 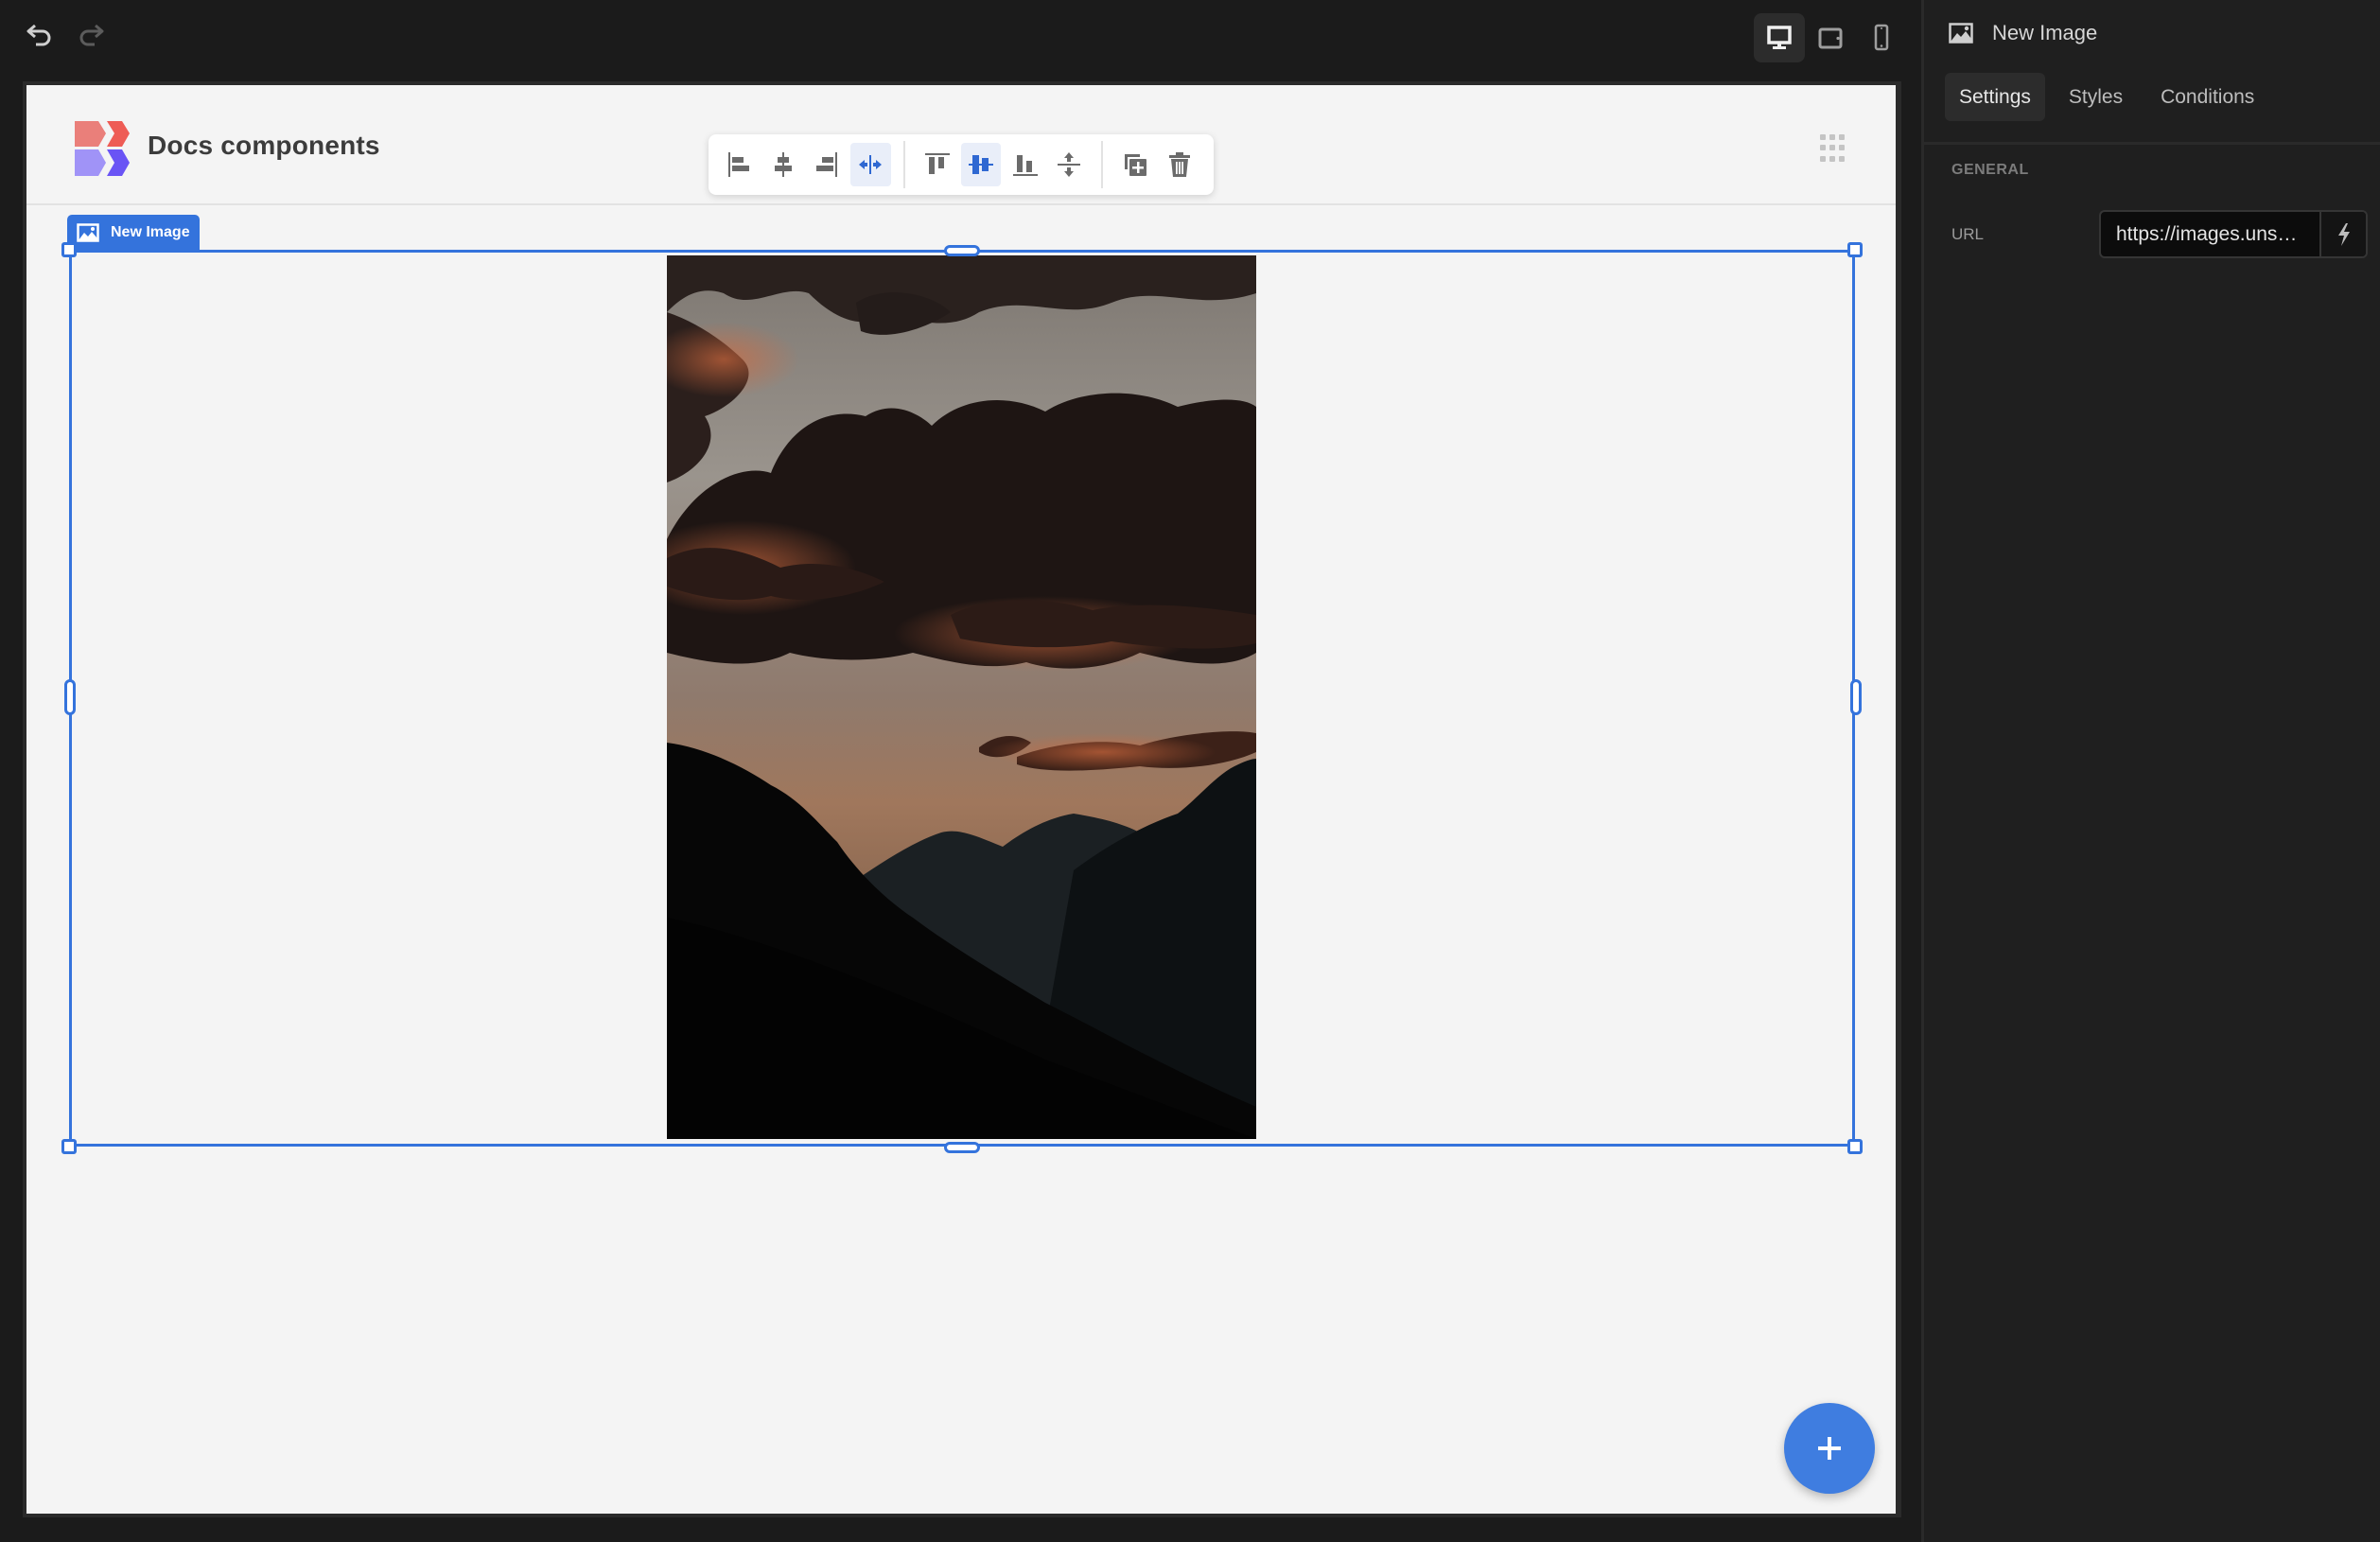 What do you see at coordinates (2045, 32) in the screenshot?
I see `panel-title: New Image` at bounding box center [2045, 32].